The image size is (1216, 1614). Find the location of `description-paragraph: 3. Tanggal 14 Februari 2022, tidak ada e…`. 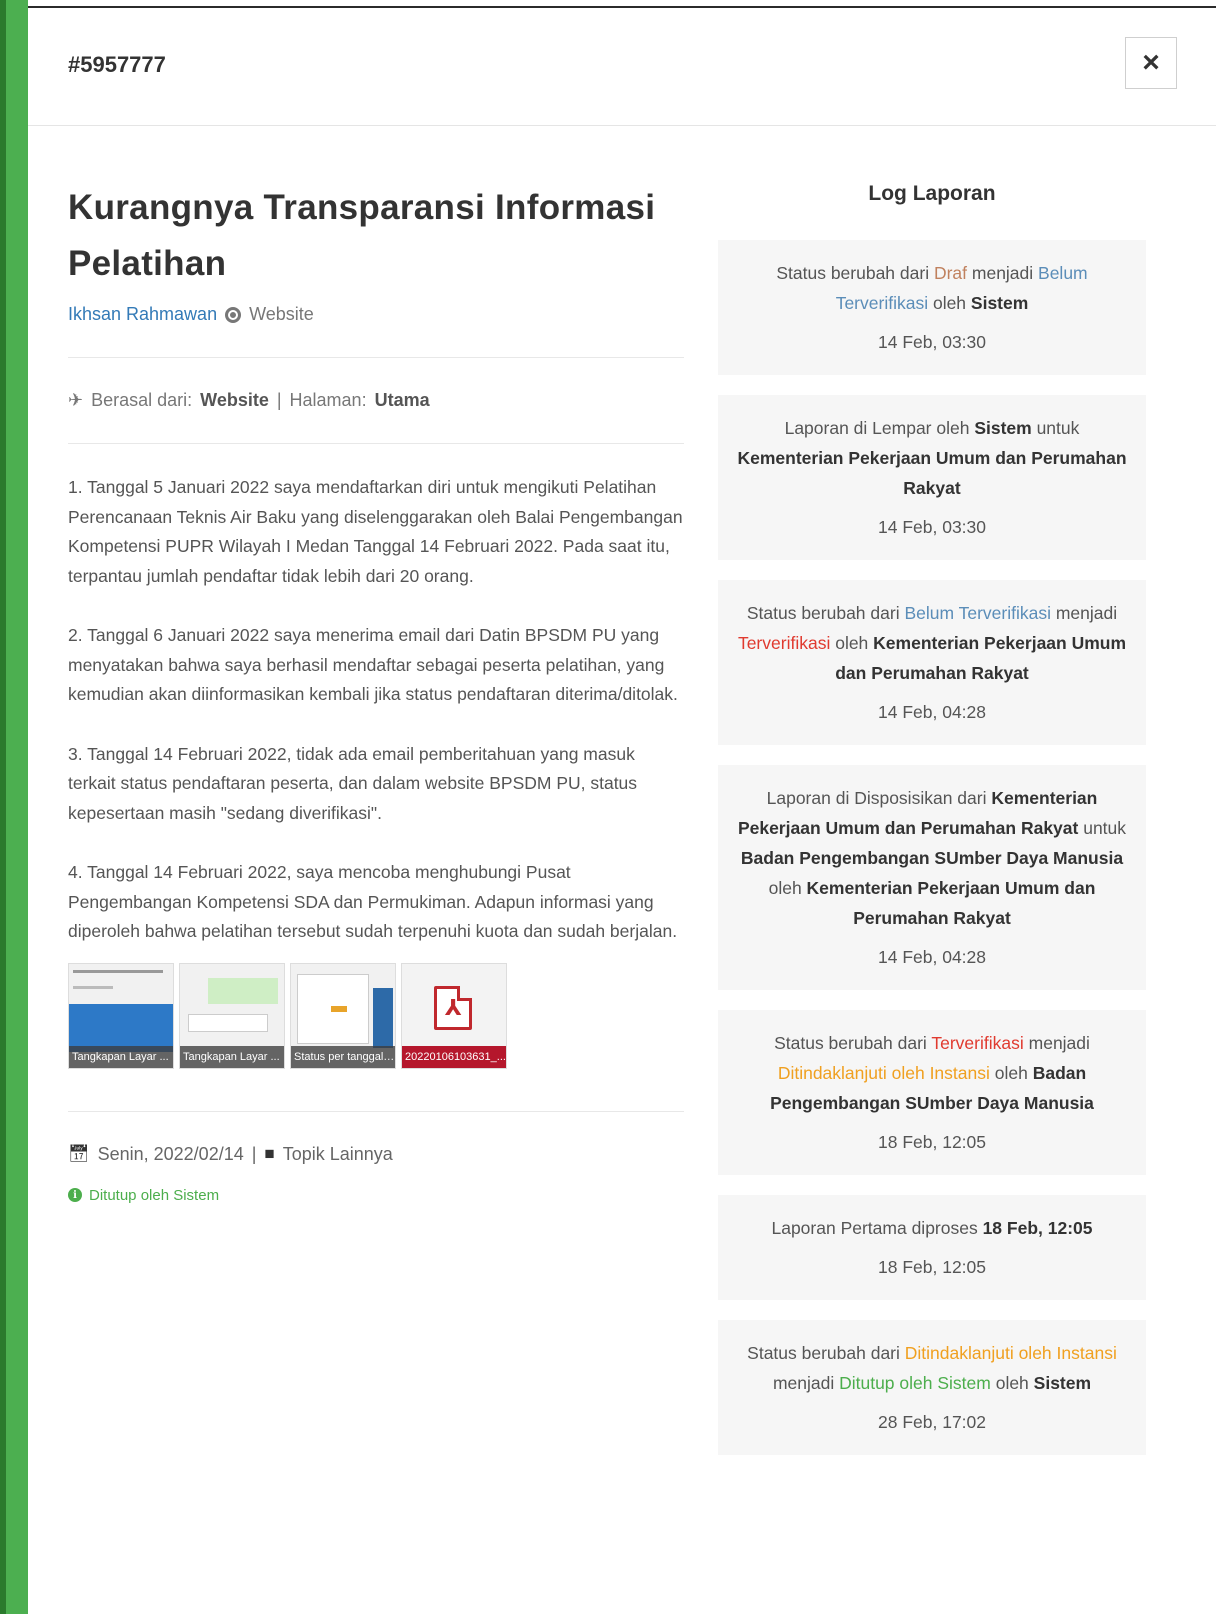

description-paragraph: 3. Tanggal 14 Februari 2022, tidak ada e… is located at coordinates (353, 783).